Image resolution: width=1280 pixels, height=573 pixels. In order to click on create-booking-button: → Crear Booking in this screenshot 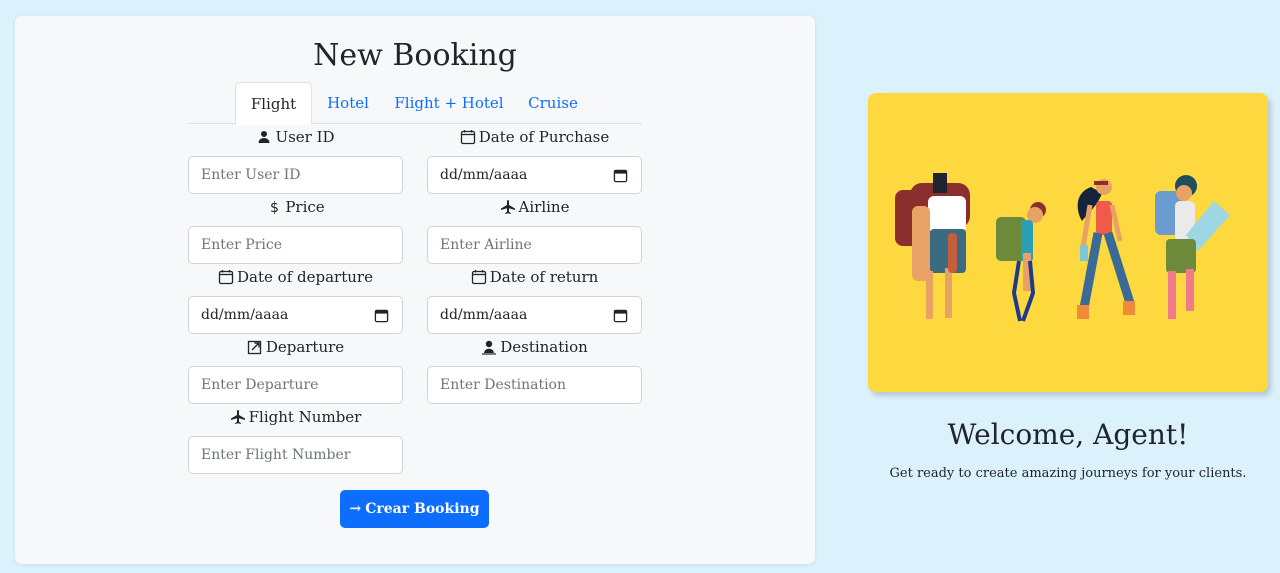, I will do `click(414, 509)`.